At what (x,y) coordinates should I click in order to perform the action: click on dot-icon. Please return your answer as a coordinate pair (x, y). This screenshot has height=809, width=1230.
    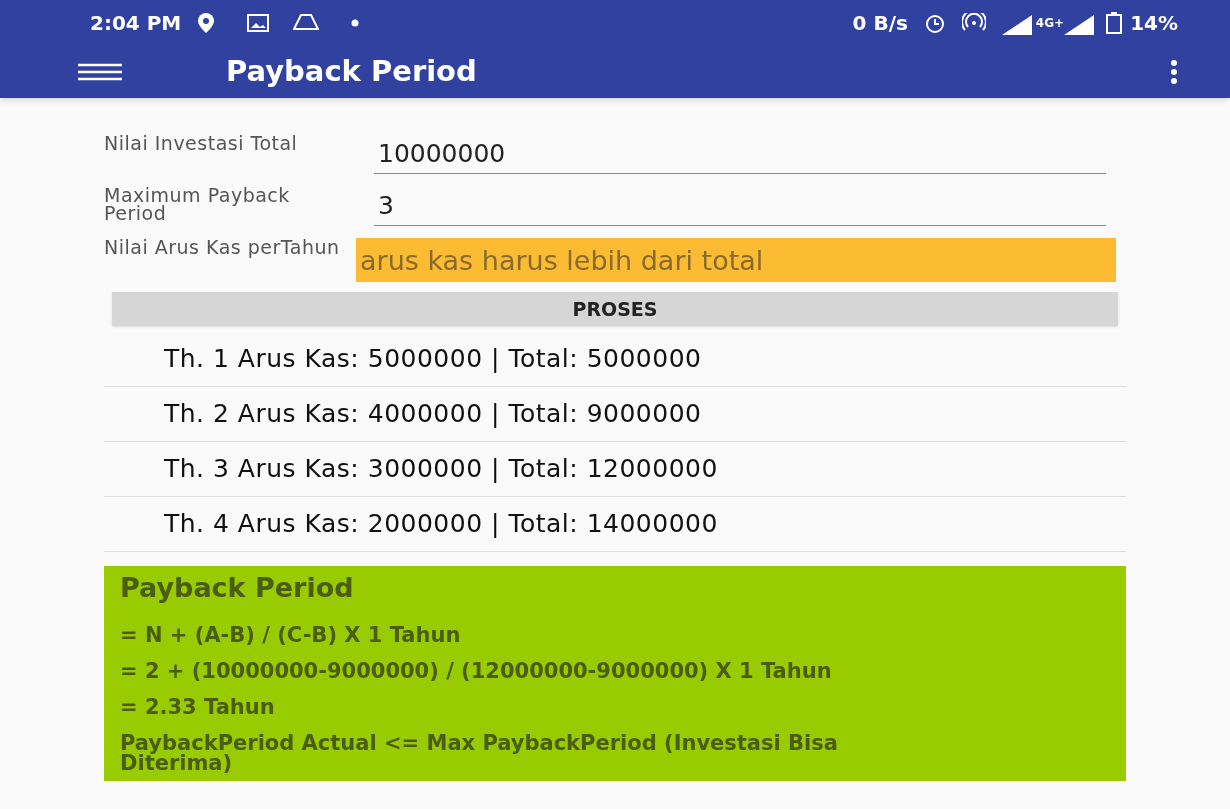
    Looking at the image, I should click on (355, 23).